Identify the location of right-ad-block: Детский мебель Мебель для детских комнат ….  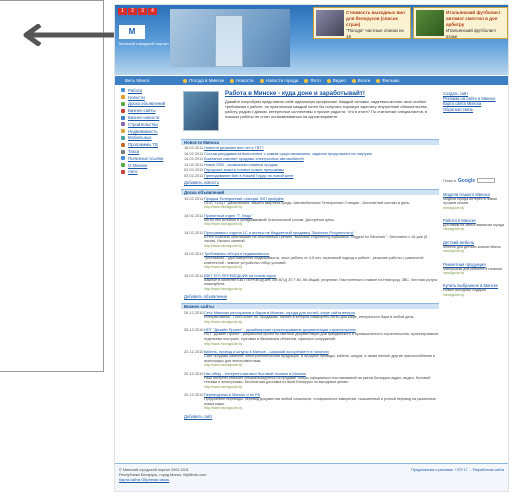
(474, 247).